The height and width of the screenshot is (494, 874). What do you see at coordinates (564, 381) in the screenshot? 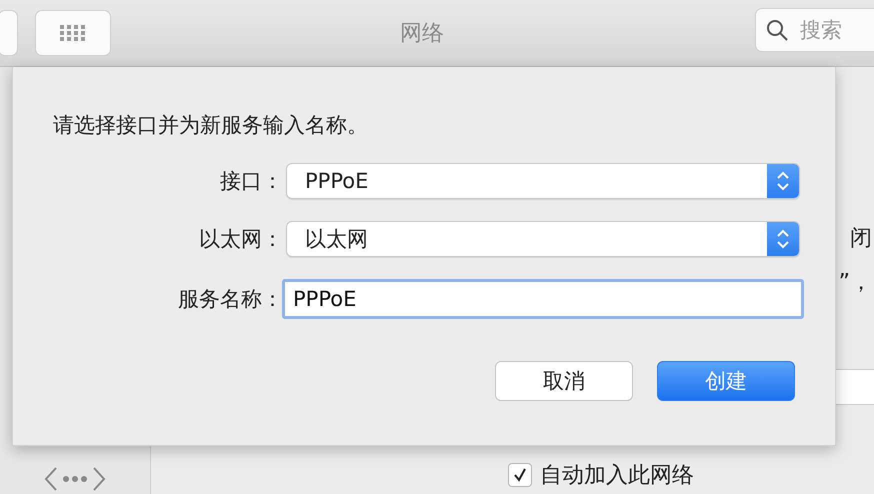
I see `cancel-button: 取消` at bounding box center [564, 381].